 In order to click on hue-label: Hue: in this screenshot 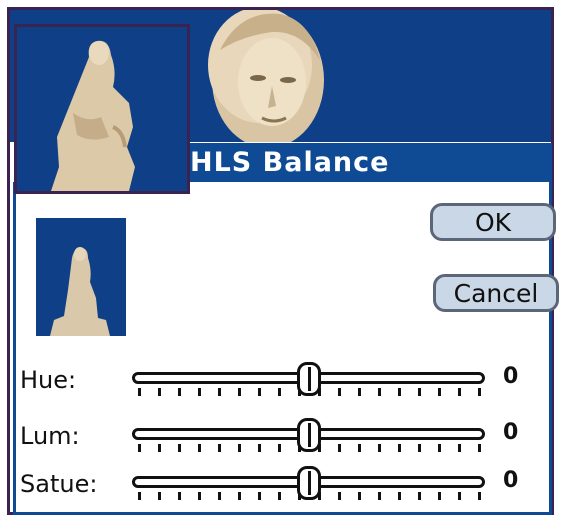, I will do `click(48, 380)`.